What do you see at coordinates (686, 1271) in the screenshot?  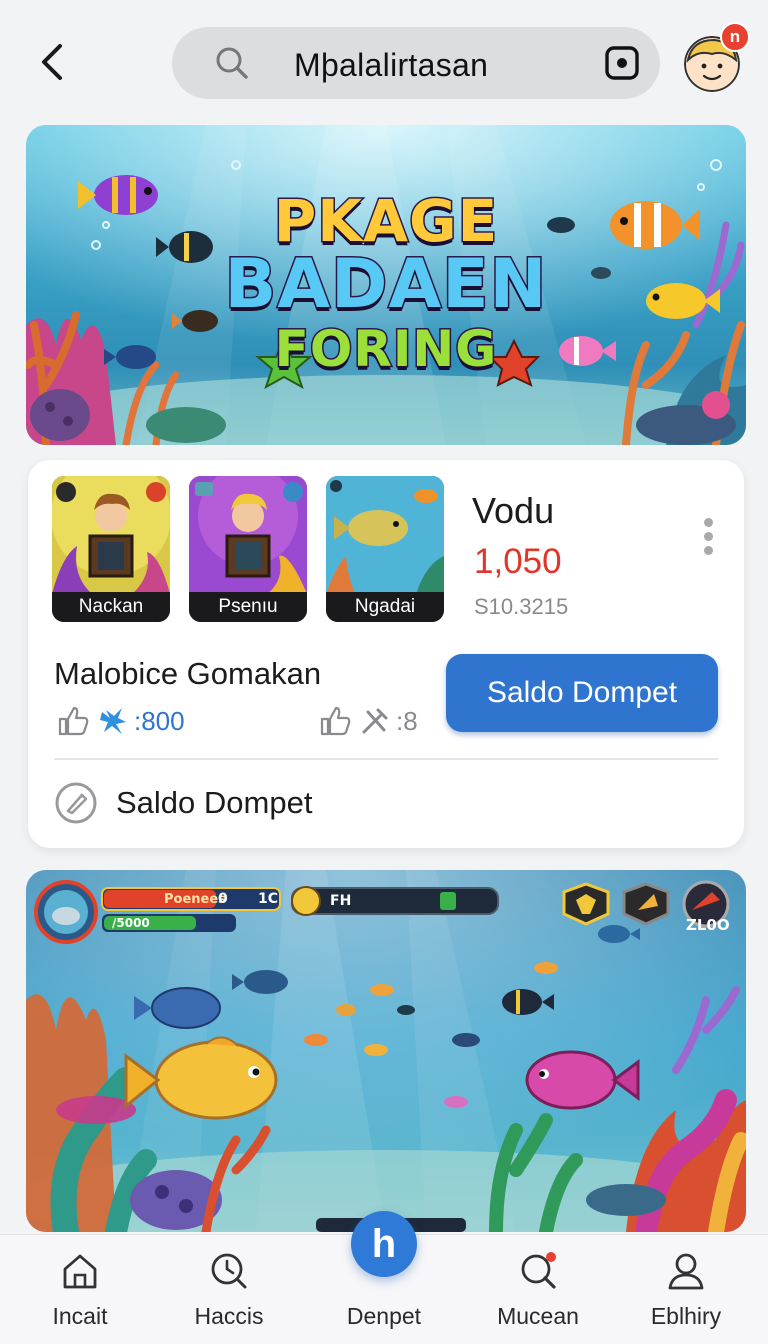 I see `profile-icon` at bounding box center [686, 1271].